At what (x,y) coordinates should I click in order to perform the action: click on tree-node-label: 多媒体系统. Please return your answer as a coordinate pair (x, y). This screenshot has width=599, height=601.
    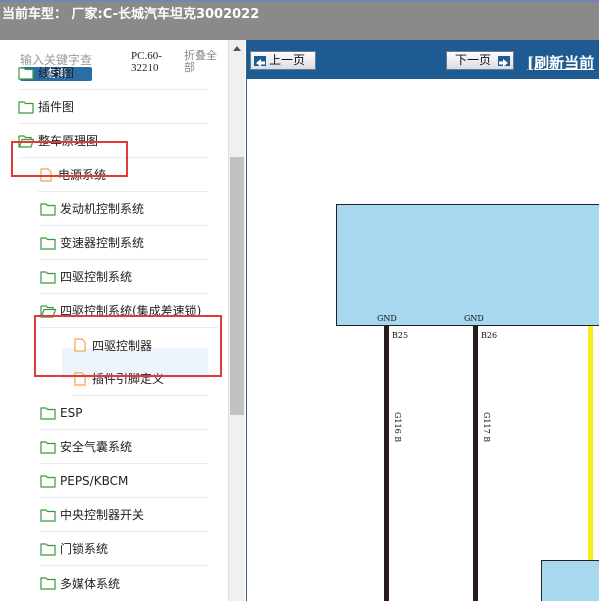
    Looking at the image, I should click on (90, 583).